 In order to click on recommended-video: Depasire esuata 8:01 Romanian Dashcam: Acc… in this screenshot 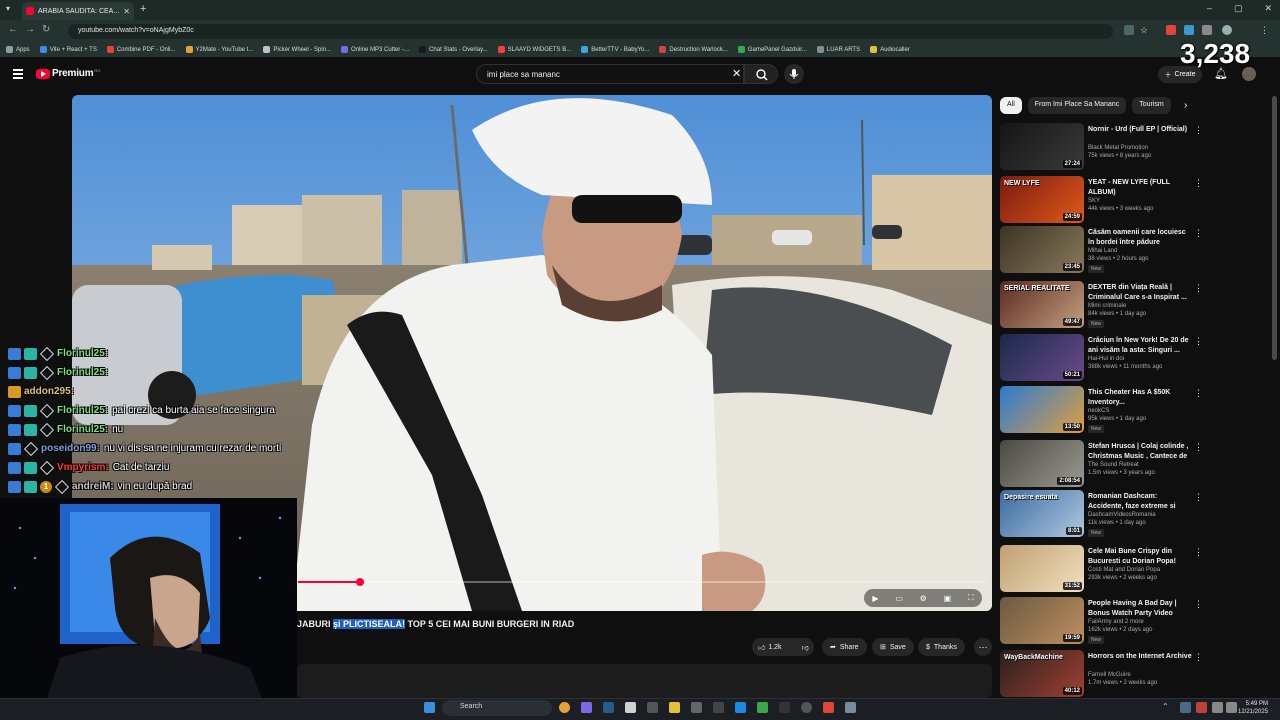, I will do `click(1105, 515)`.